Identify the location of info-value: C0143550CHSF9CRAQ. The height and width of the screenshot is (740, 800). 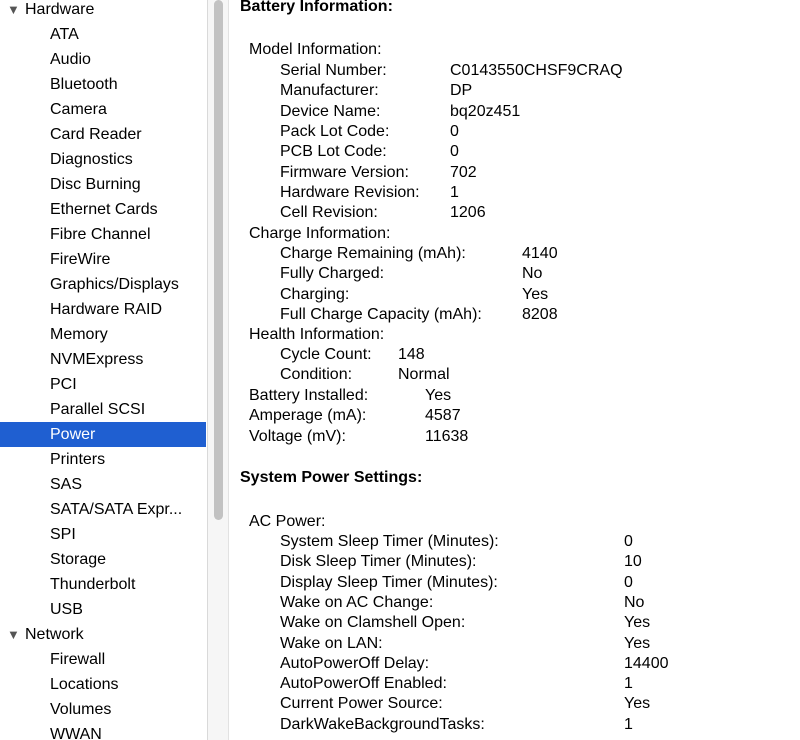
(536, 70).